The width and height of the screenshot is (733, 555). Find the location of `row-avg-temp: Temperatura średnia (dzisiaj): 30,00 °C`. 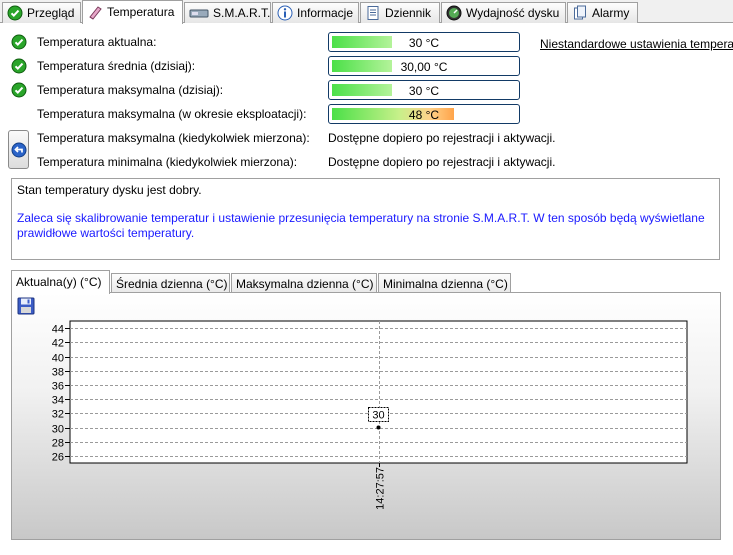

row-avg-temp: Temperatura średnia (dzisiaj): 30,00 °C is located at coordinates (366, 66).